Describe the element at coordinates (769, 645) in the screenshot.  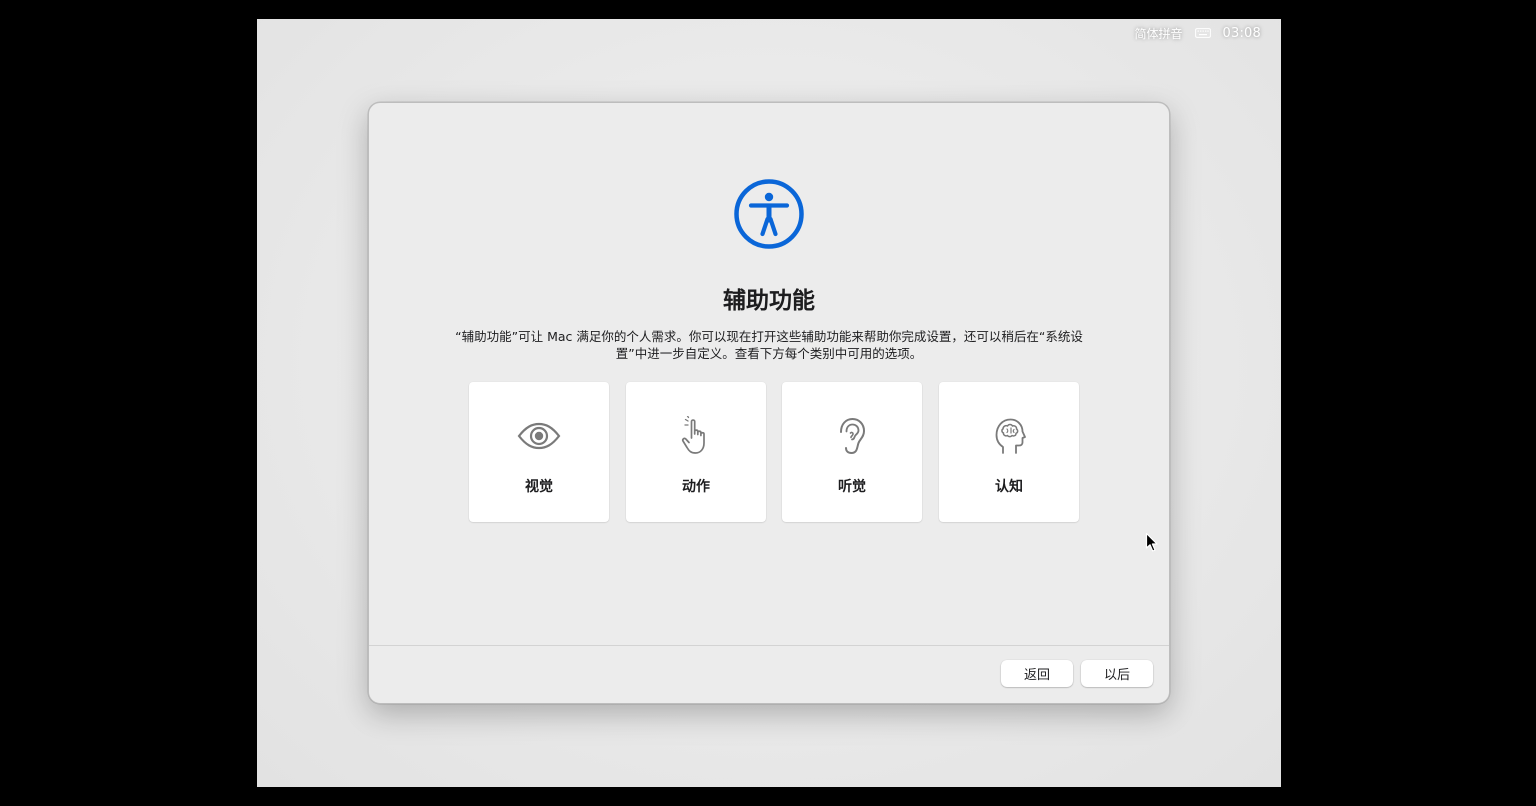
I see `footer-divider` at that location.